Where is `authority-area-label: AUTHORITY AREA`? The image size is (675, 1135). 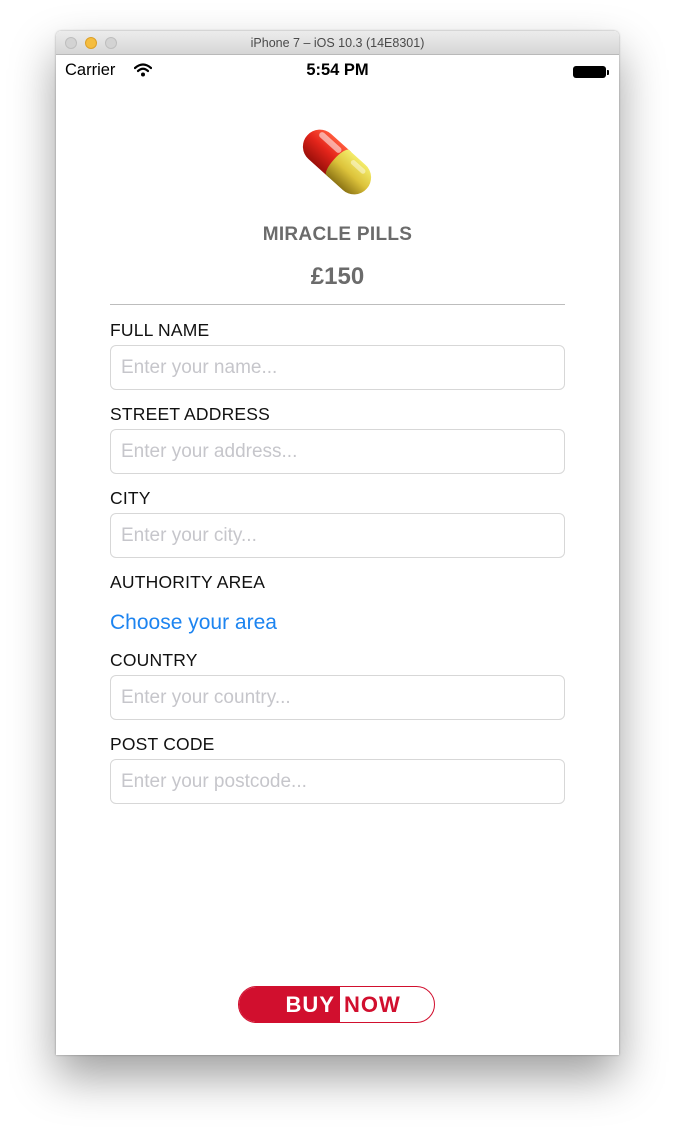 authority-area-label: AUTHORITY AREA is located at coordinates (188, 582).